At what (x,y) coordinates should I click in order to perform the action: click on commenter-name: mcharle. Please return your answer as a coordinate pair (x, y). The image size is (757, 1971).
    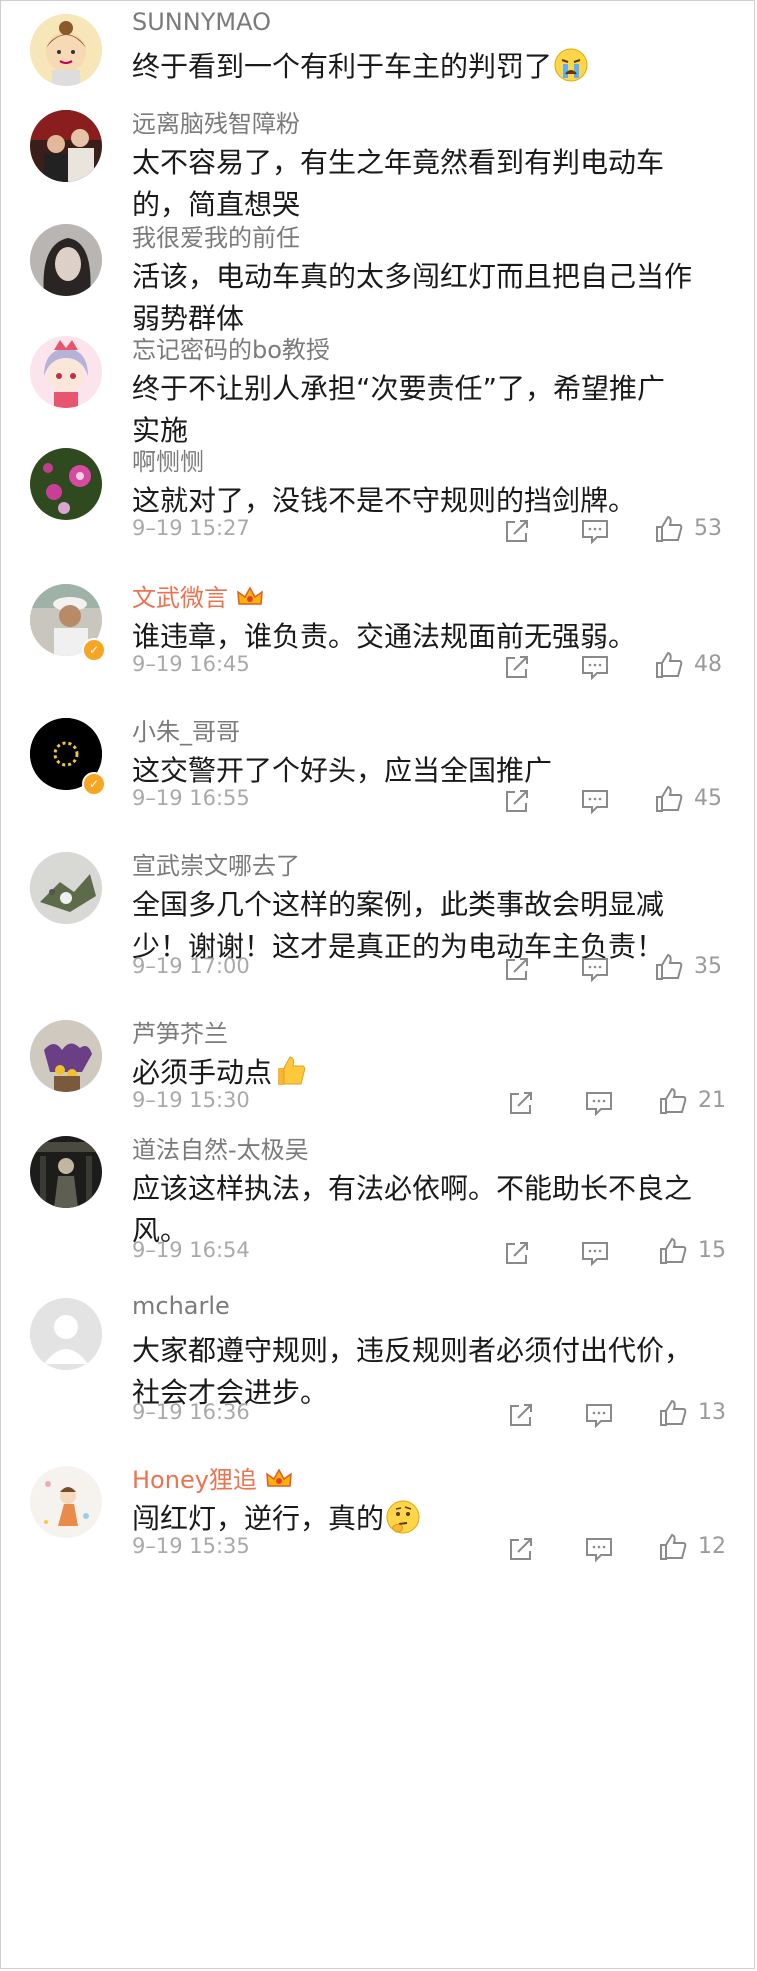
    Looking at the image, I should click on (181, 1306).